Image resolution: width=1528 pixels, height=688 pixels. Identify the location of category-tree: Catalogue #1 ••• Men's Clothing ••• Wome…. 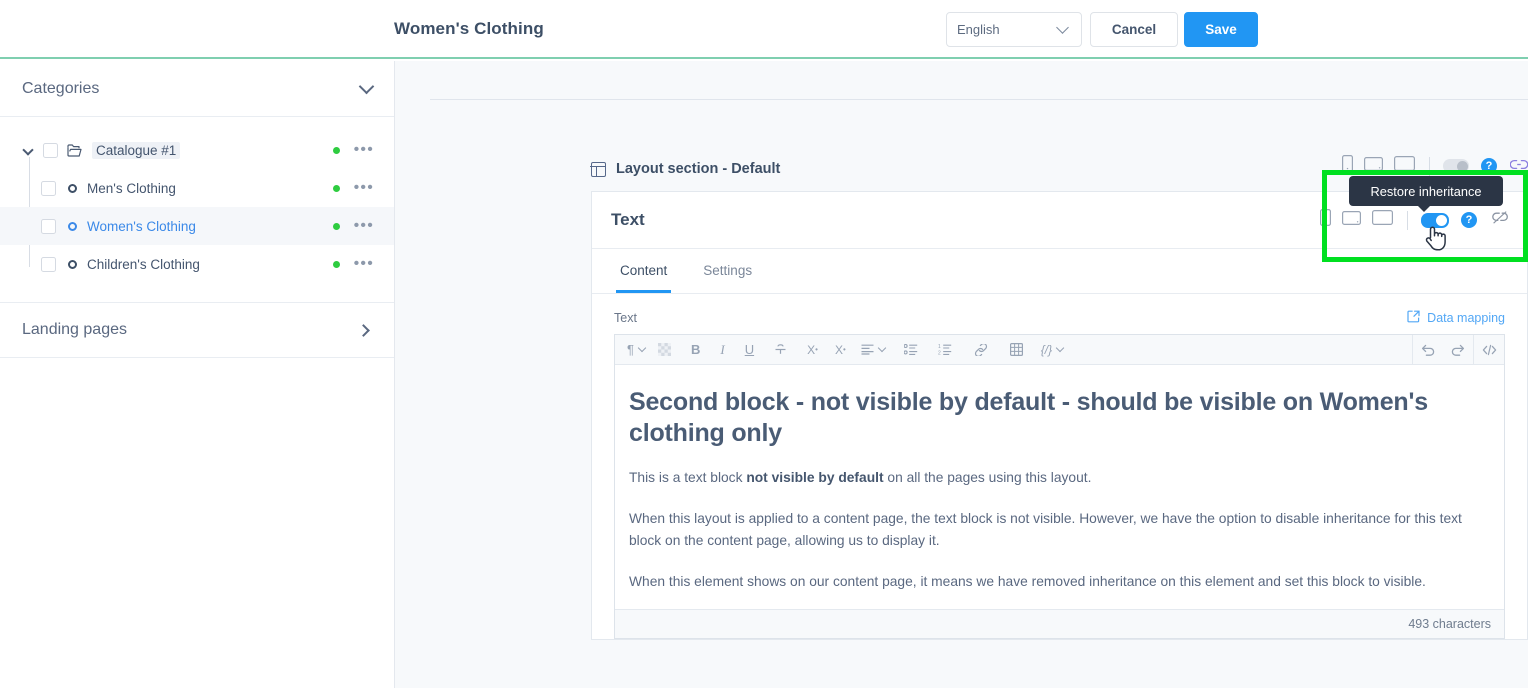
(197, 200).